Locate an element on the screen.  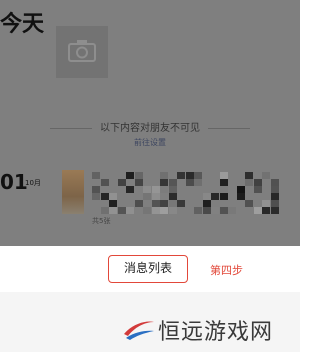
post-date-month: 10月 is located at coordinates (33, 183).